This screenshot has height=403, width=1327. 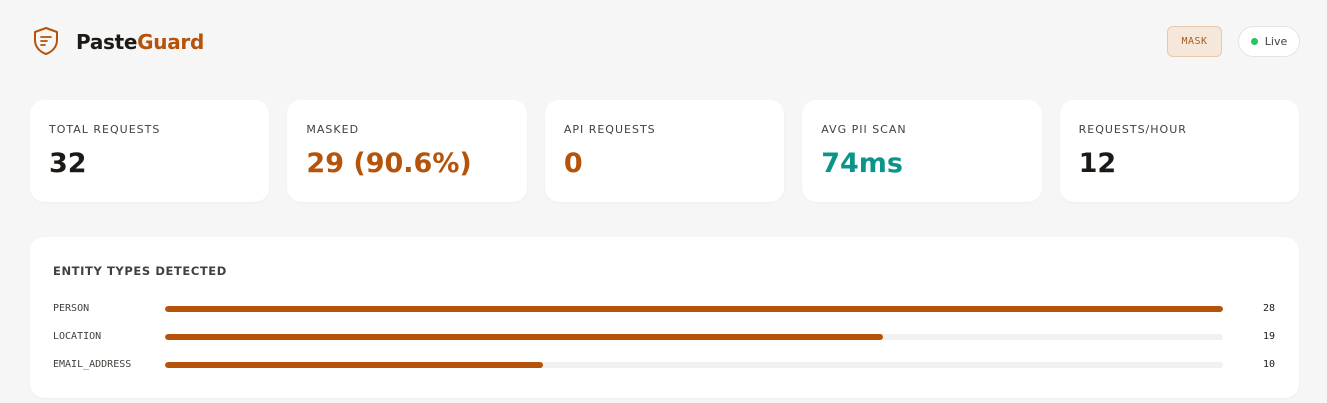 I want to click on stat-value: 32, so click(x=68, y=163).